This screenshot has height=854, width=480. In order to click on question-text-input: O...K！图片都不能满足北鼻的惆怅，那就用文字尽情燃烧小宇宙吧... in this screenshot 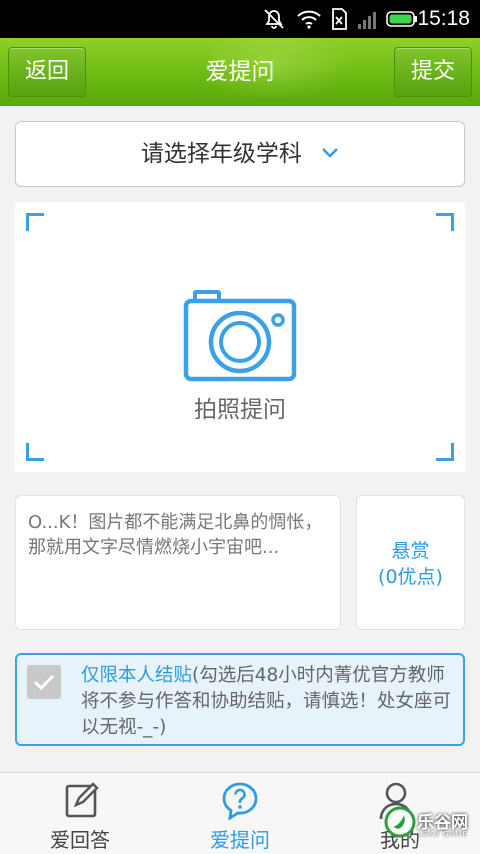, I will do `click(178, 562)`.